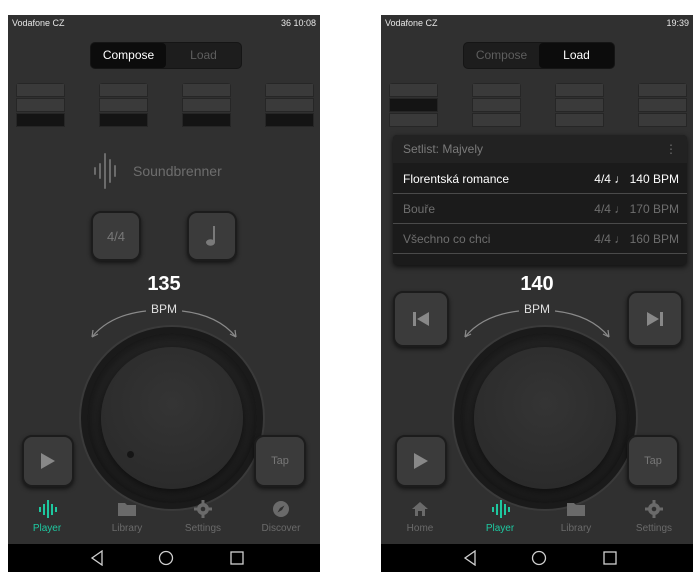 The height and width of the screenshot is (572, 693). What do you see at coordinates (298, 23) in the screenshot?
I see `status-right: 36 10:08` at bounding box center [298, 23].